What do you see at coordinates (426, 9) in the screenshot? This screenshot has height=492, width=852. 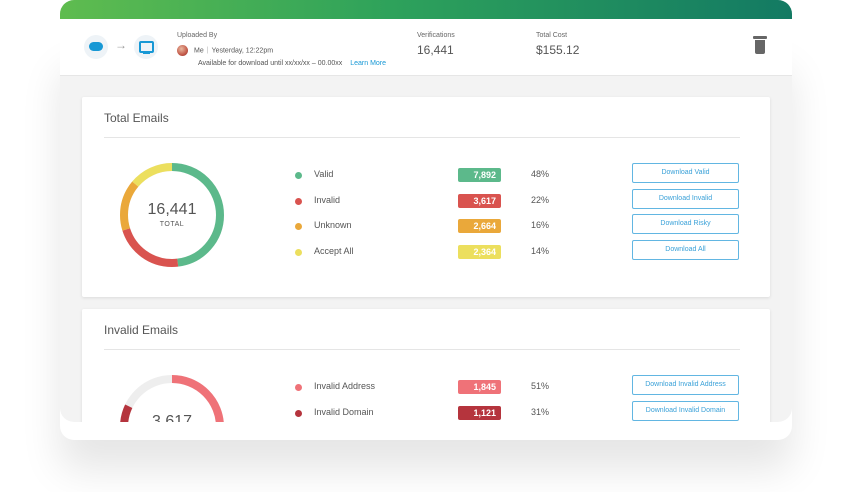 I see `brand-gradient-bar` at bounding box center [426, 9].